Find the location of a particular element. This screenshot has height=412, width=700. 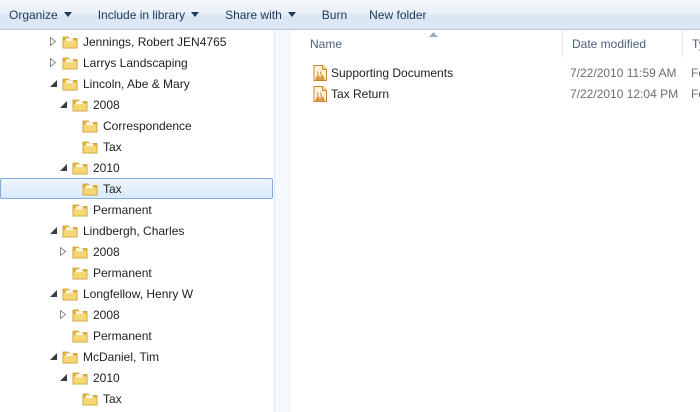

sort-up-icon is located at coordinates (433, 34).